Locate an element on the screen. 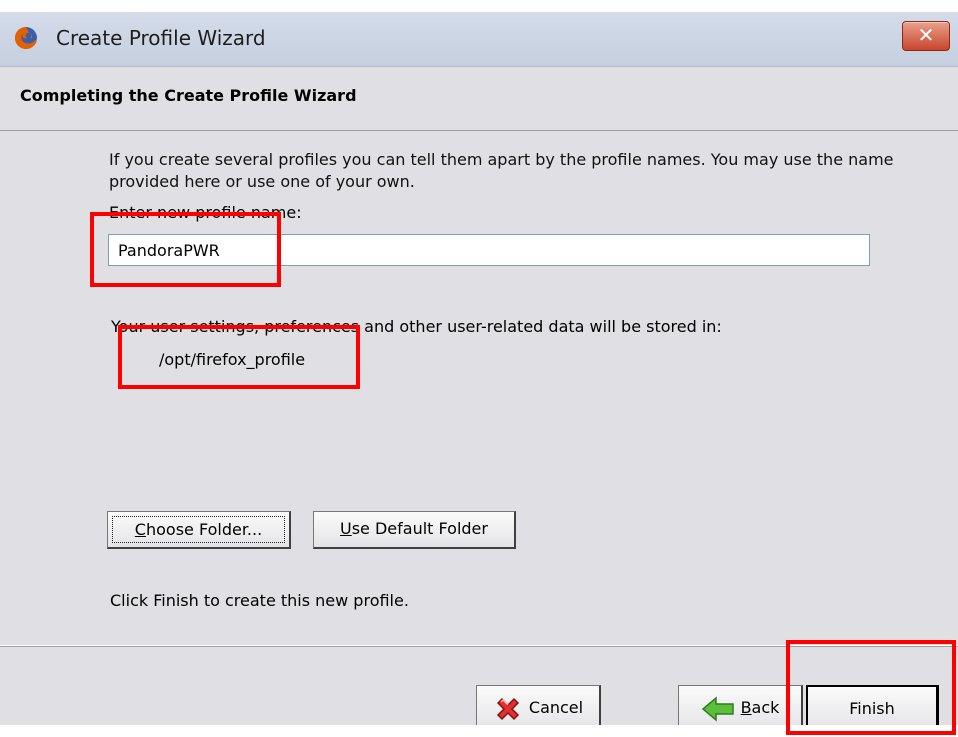 This screenshot has width=958, height=737. cancel-button: Cancel is located at coordinates (538, 705).